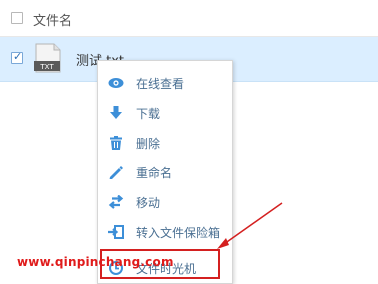  What do you see at coordinates (250, 225) in the screenshot?
I see `annotation-arrow` at bounding box center [250, 225].